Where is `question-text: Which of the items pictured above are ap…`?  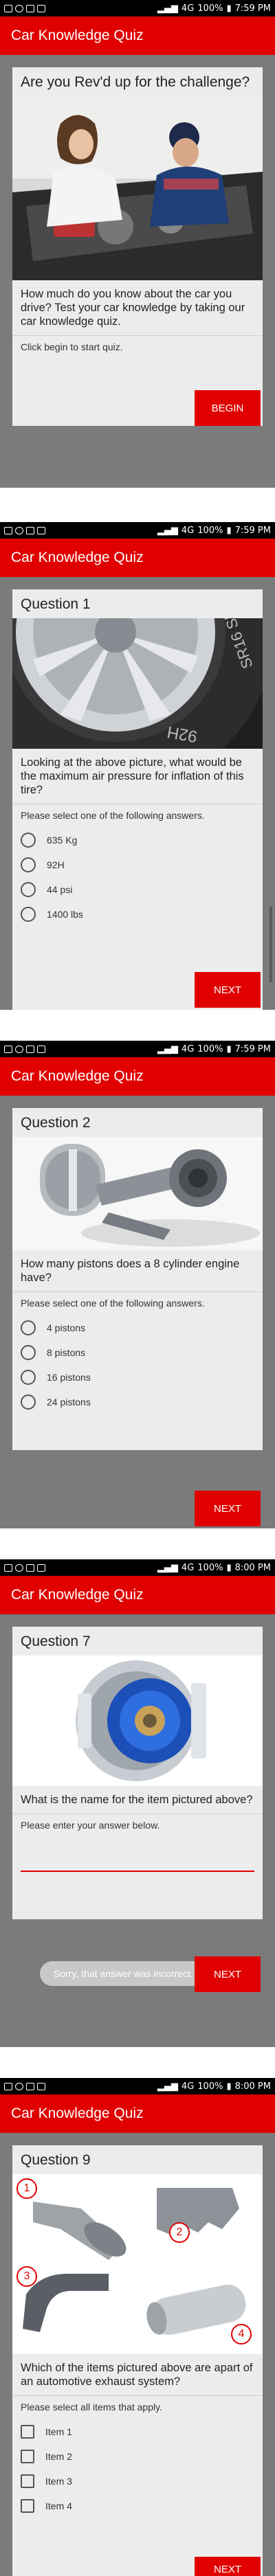 question-text: Which of the items pictured above are ap… is located at coordinates (137, 2375).